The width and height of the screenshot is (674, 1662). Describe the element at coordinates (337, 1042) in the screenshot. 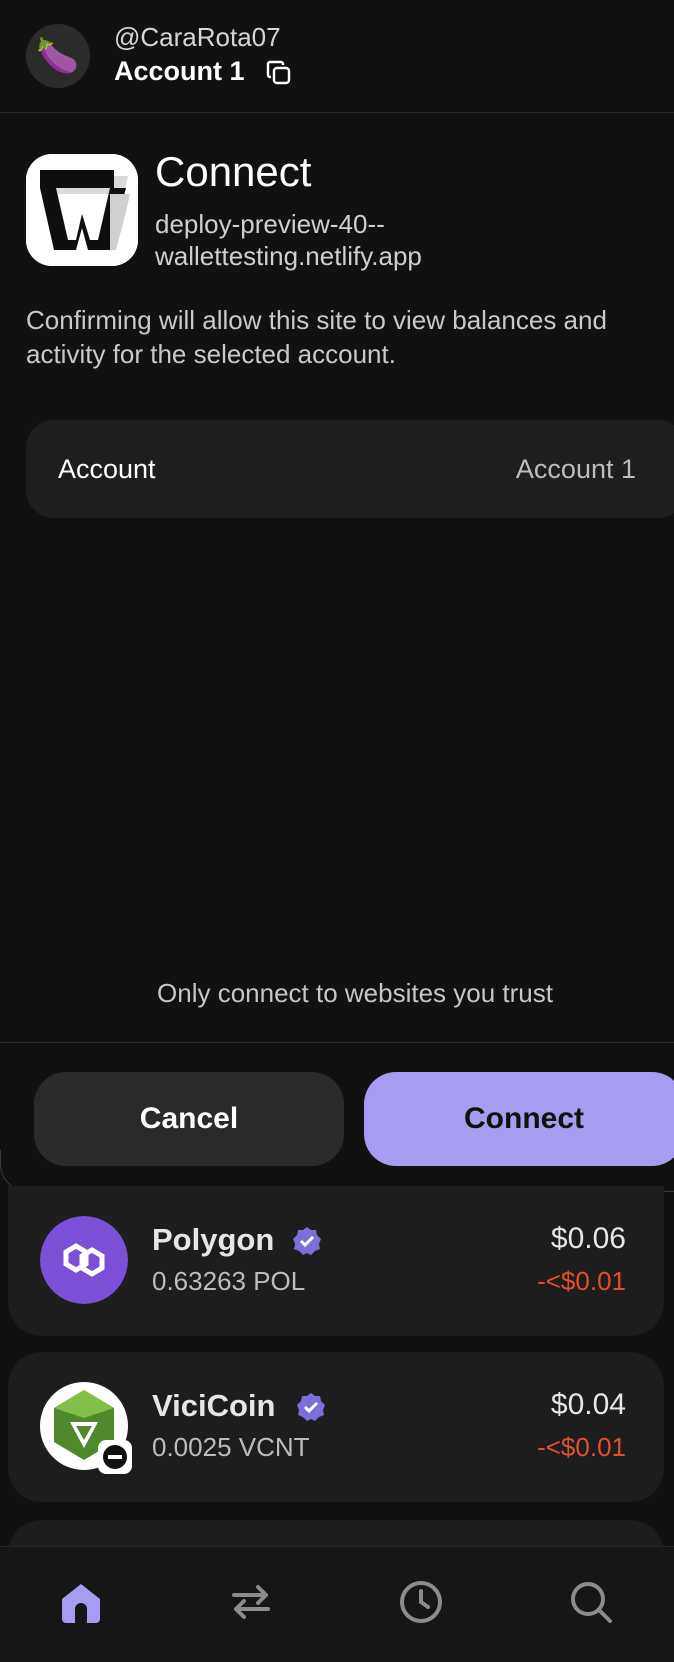

I see `footer-divider` at that location.